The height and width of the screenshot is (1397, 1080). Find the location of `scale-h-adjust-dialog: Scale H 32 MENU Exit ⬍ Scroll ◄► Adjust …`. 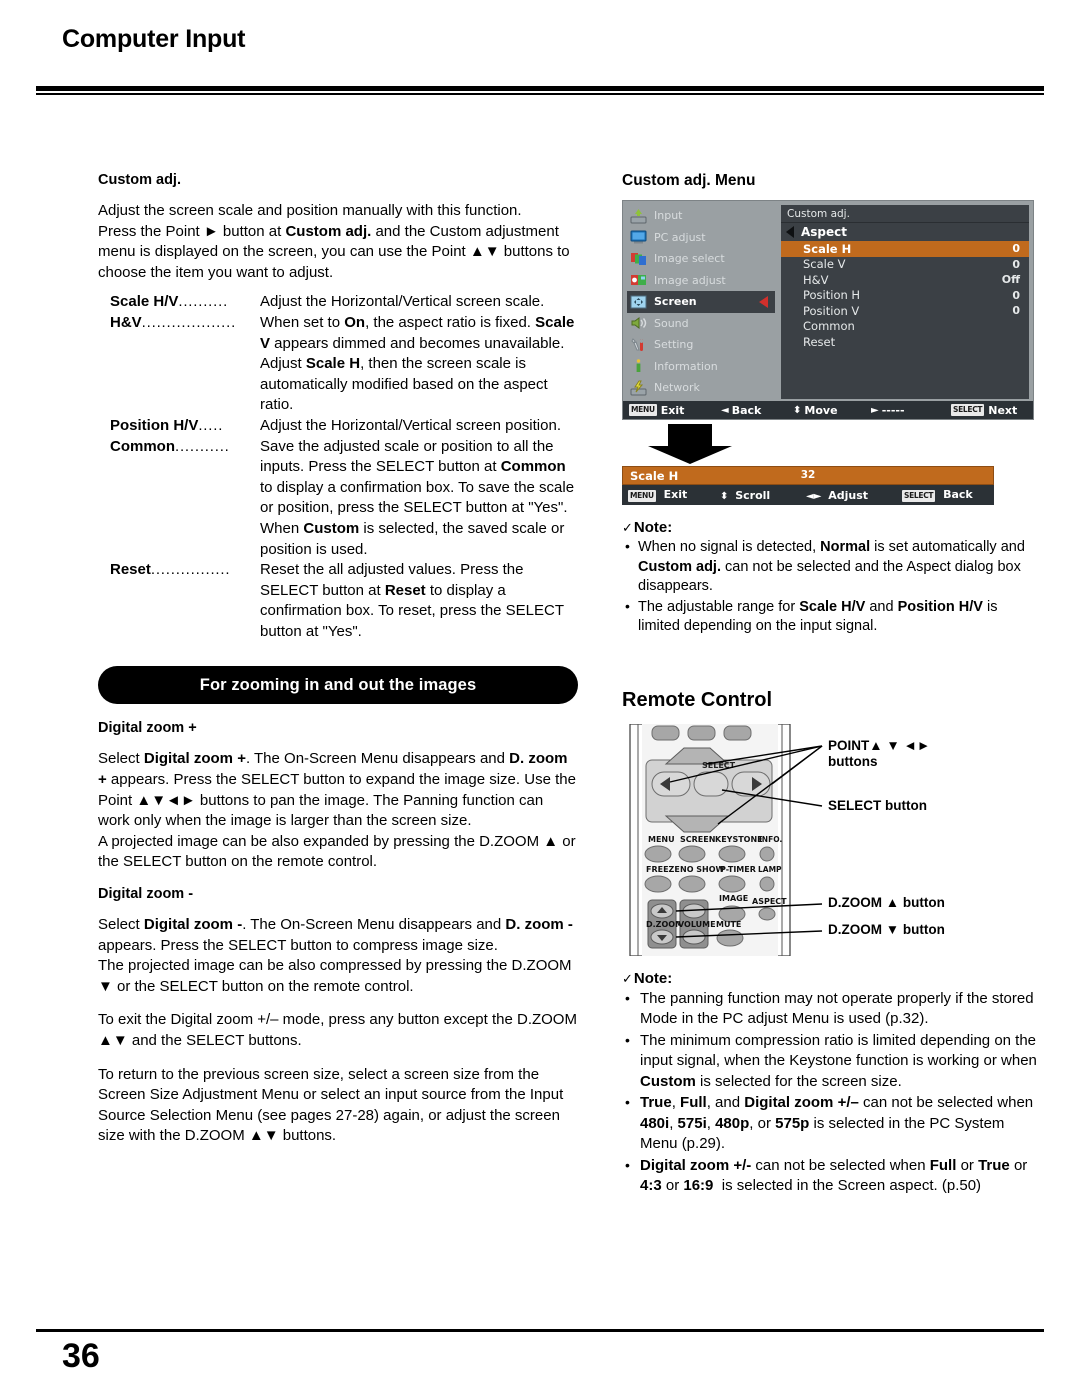

scale-h-adjust-dialog: Scale H 32 MENU Exit ⬍ Scroll ◄► Adjust … is located at coordinates (808, 485).